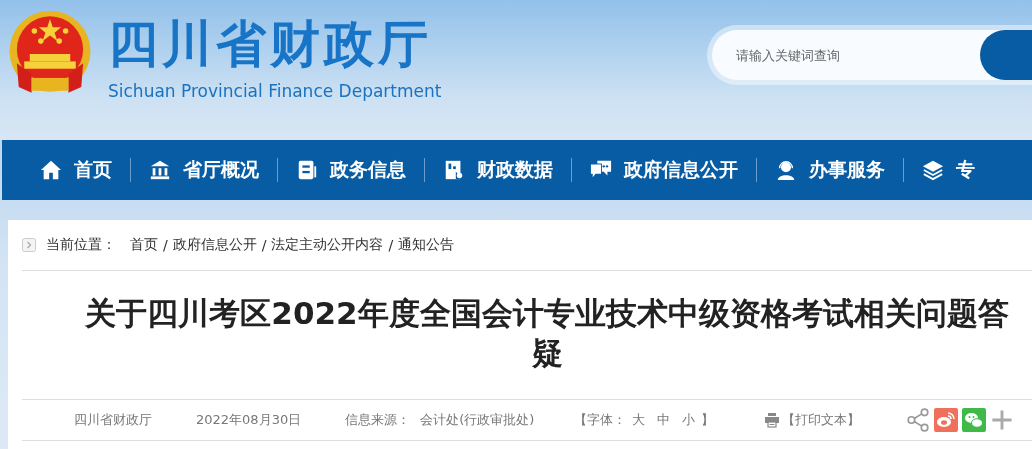  What do you see at coordinates (950, 170) in the screenshot?
I see `nav-item: 专` at bounding box center [950, 170].